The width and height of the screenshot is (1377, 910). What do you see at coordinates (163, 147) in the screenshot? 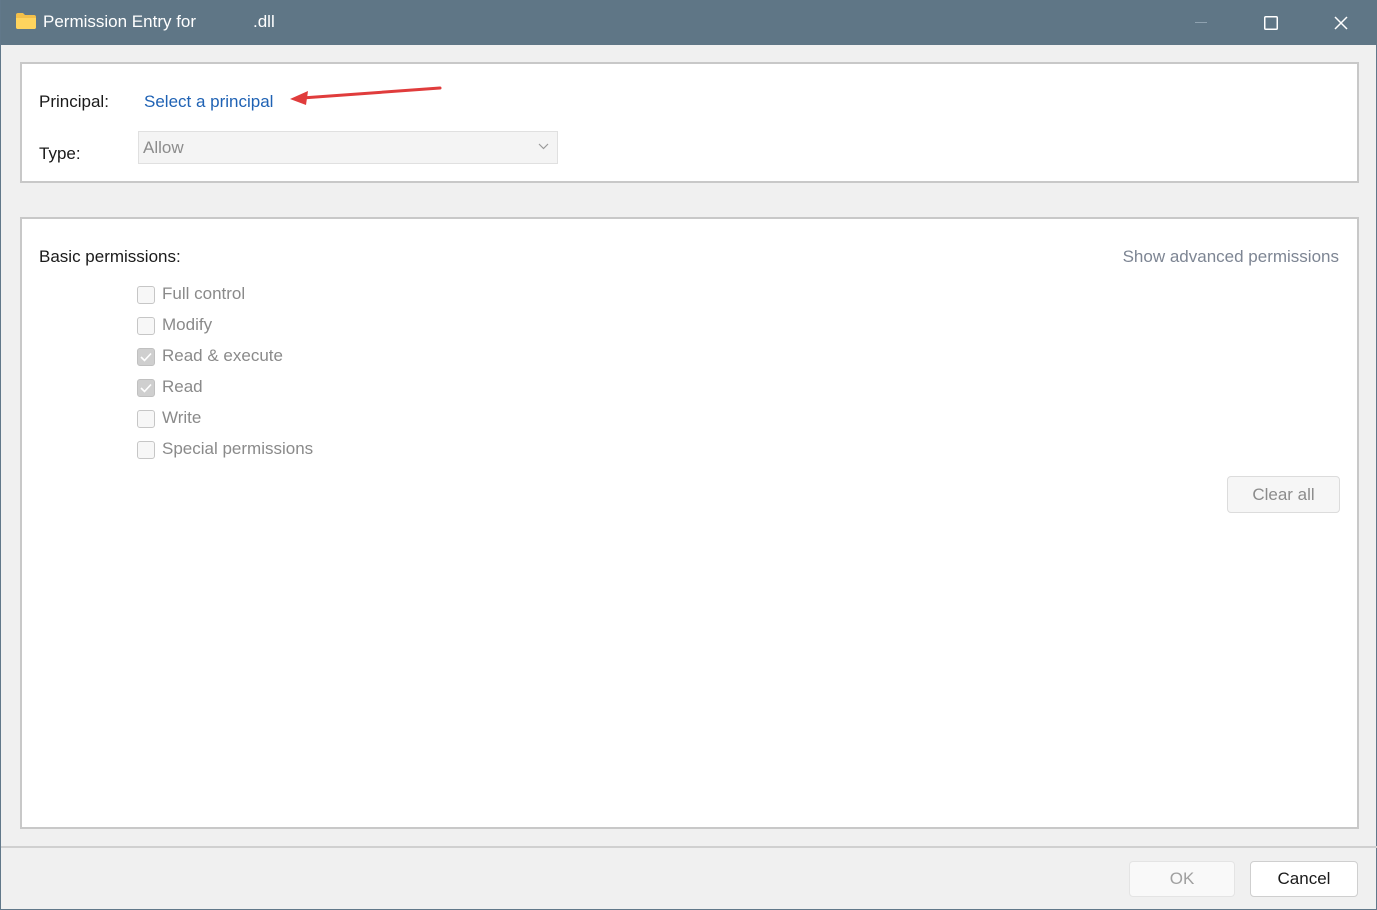
I see `type-dropdown-value: Allow` at bounding box center [163, 147].